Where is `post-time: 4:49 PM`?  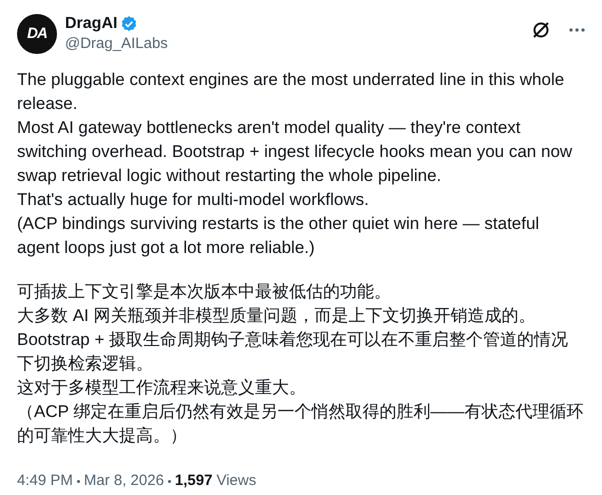 post-time: 4:49 PM is located at coordinates (45, 481).